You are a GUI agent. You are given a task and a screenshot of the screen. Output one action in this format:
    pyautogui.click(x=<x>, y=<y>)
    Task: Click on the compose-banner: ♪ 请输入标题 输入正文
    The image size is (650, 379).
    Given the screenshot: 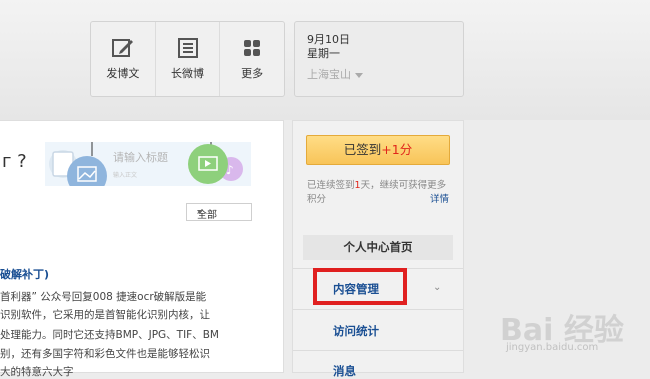 What is the action you would take?
    pyautogui.click(x=148, y=164)
    